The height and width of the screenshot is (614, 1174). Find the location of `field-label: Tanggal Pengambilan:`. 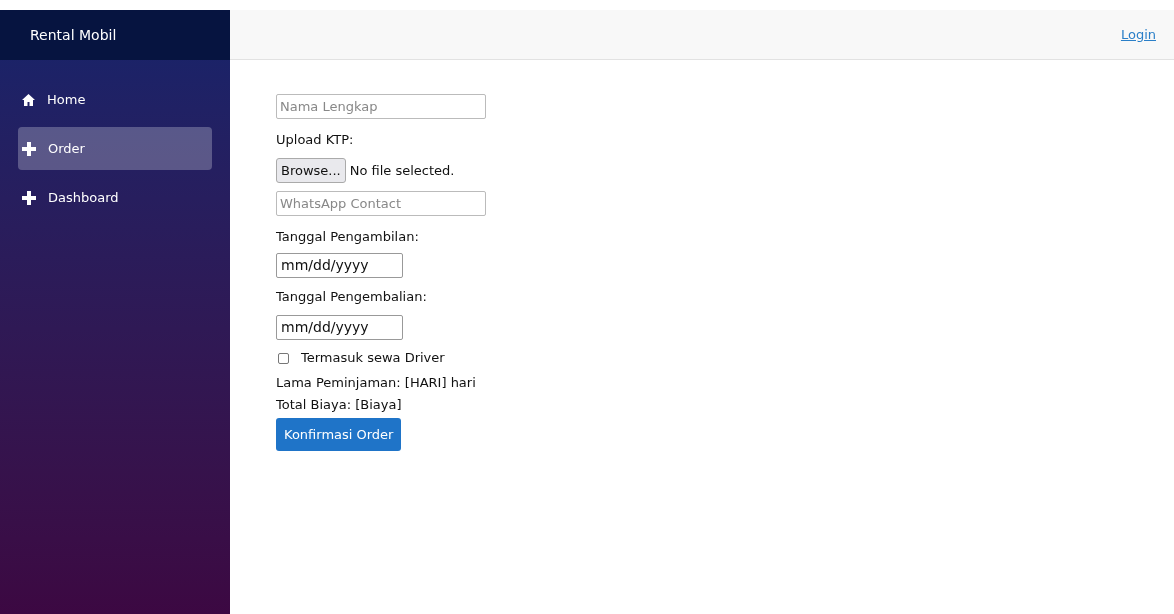

field-label: Tanggal Pengambilan: is located at coordinates (347, 237).